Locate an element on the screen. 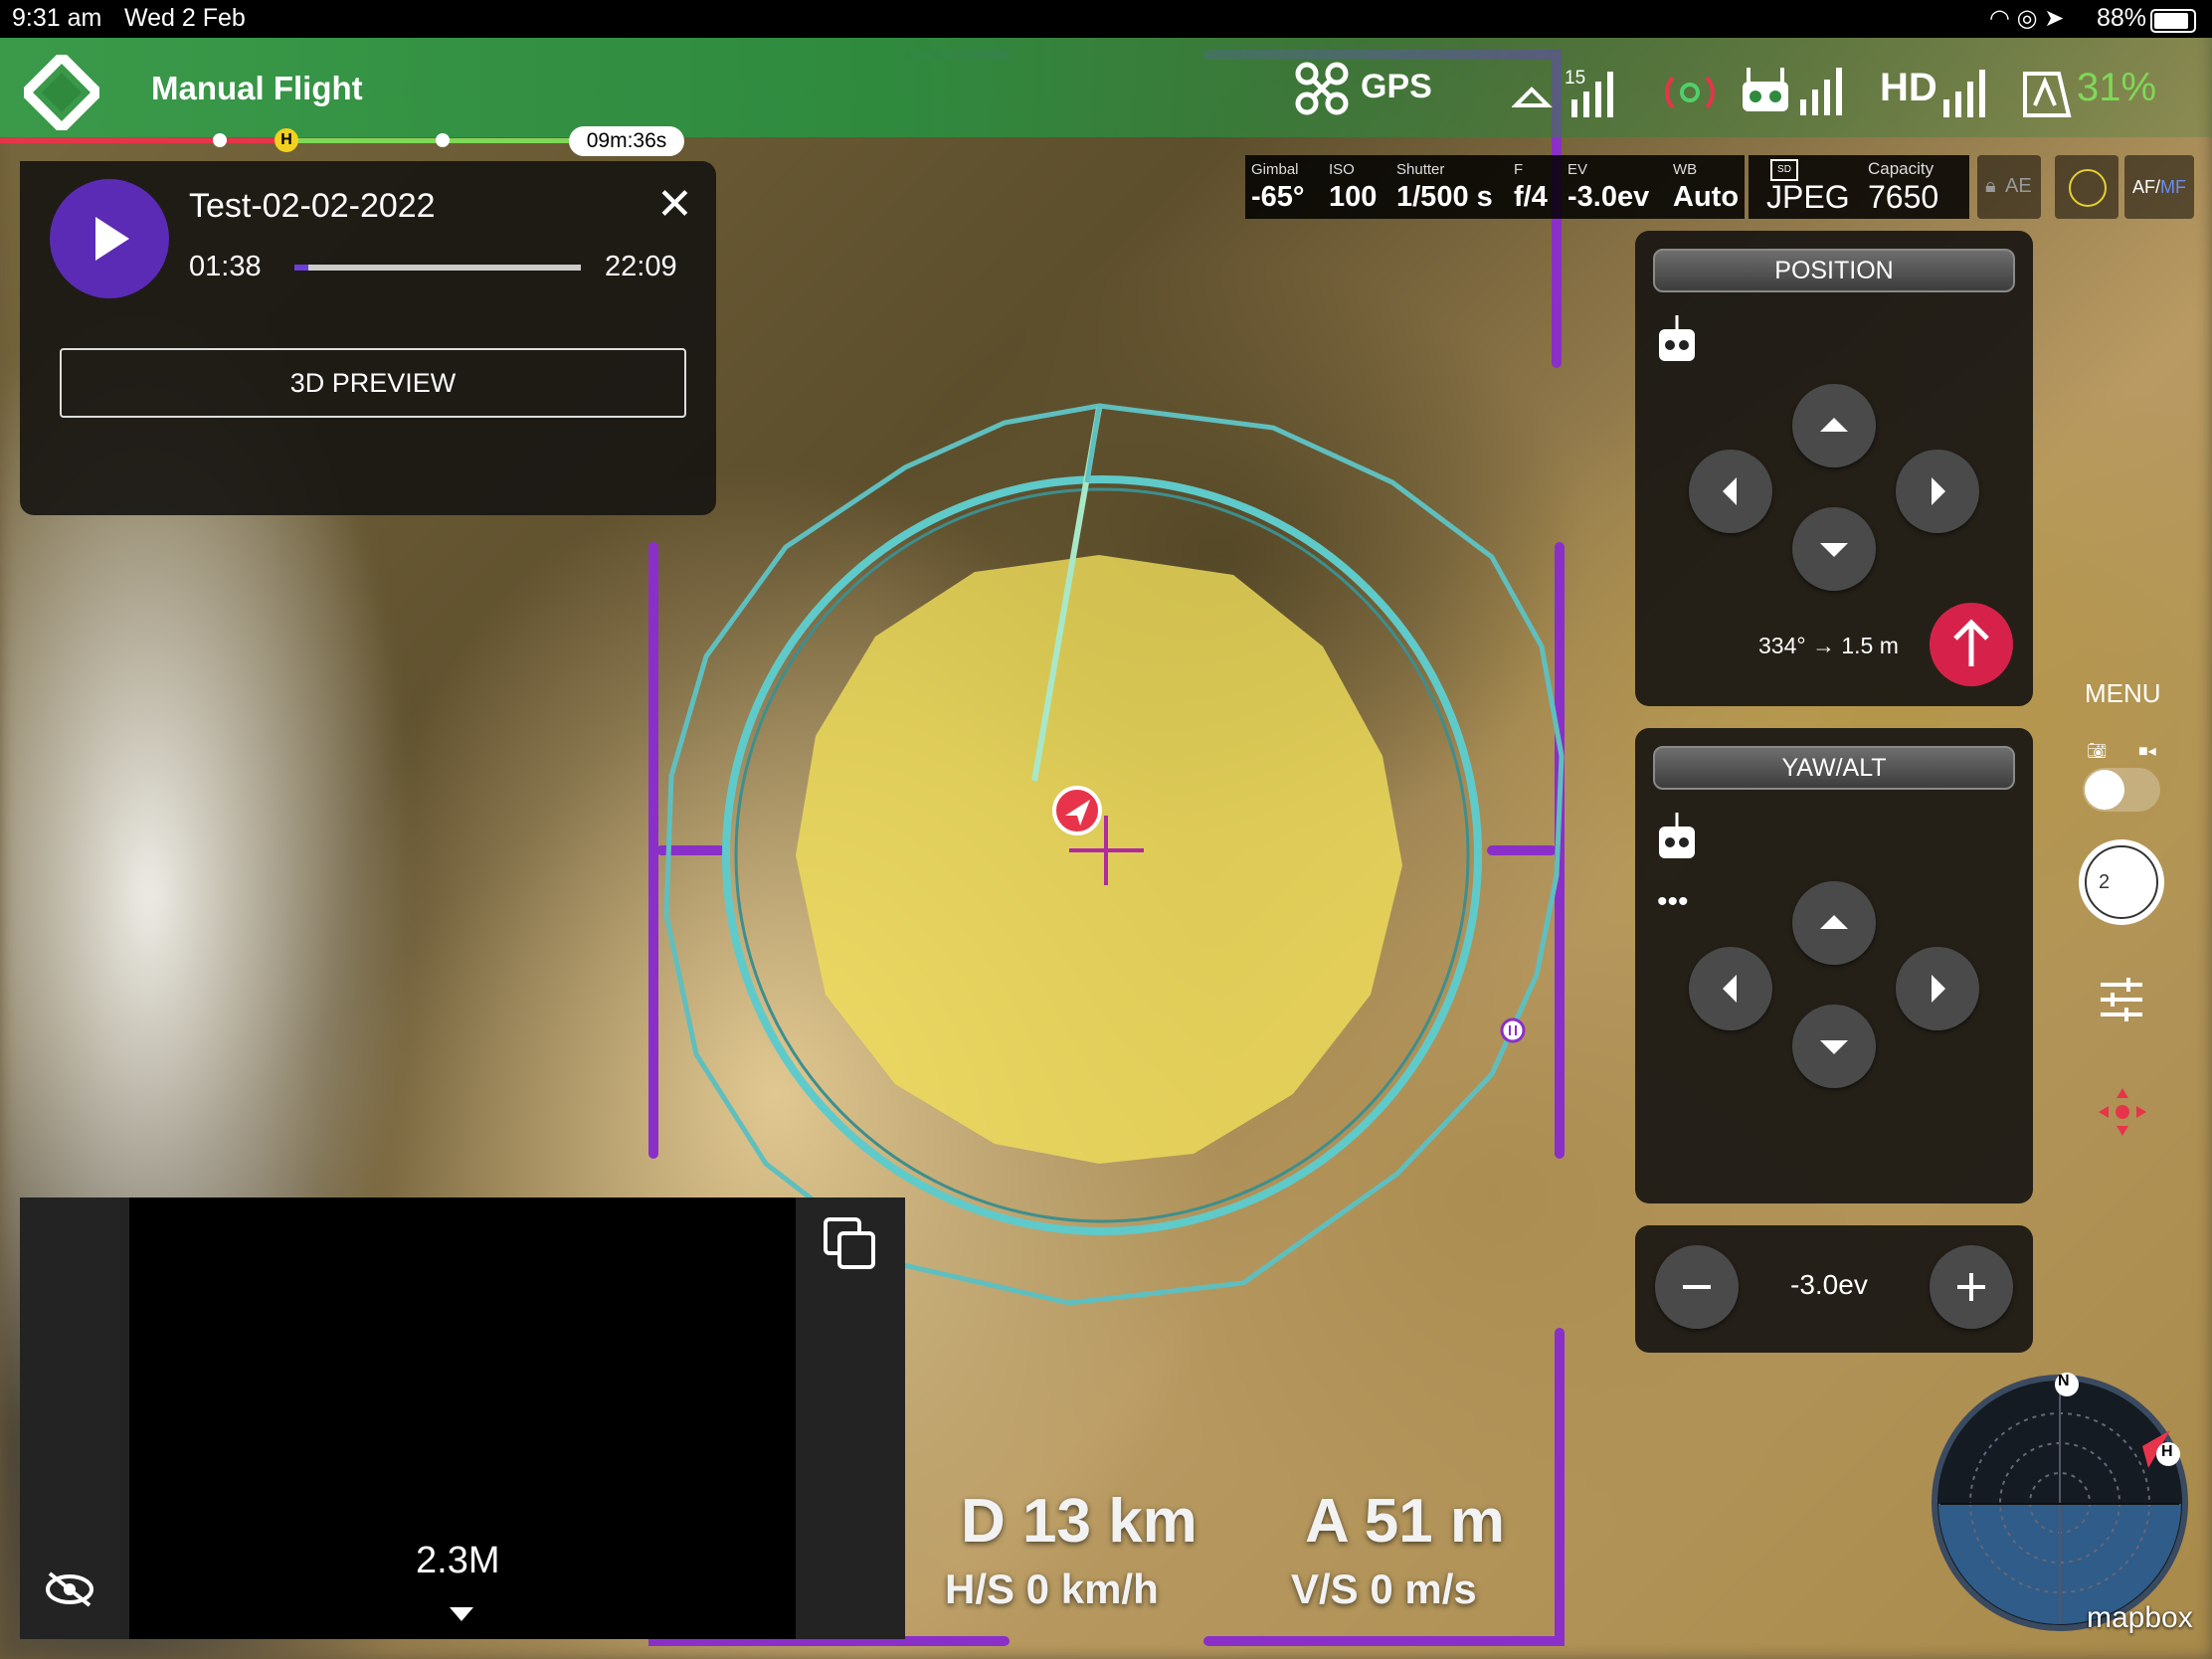 The image size is (2212, 1659). go-button is located at coordinates (1971, 644).